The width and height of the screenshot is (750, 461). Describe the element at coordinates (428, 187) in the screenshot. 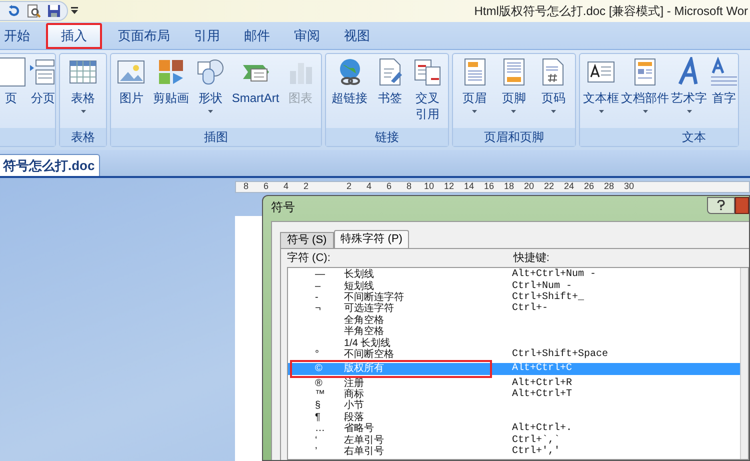

I see `ruler-number: 10` at that location.